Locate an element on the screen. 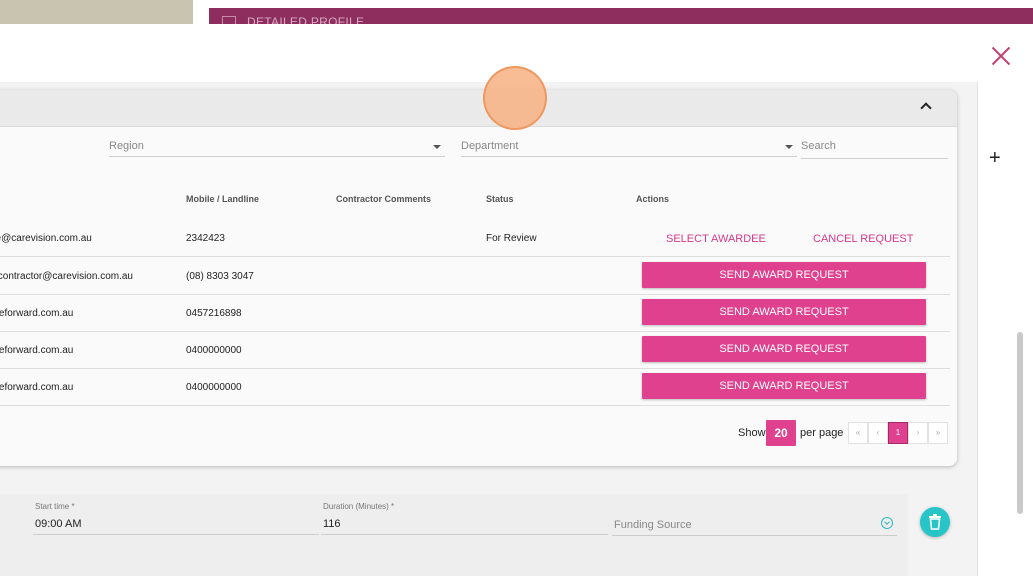  department-select: Department is located at coordinates (629, 147).